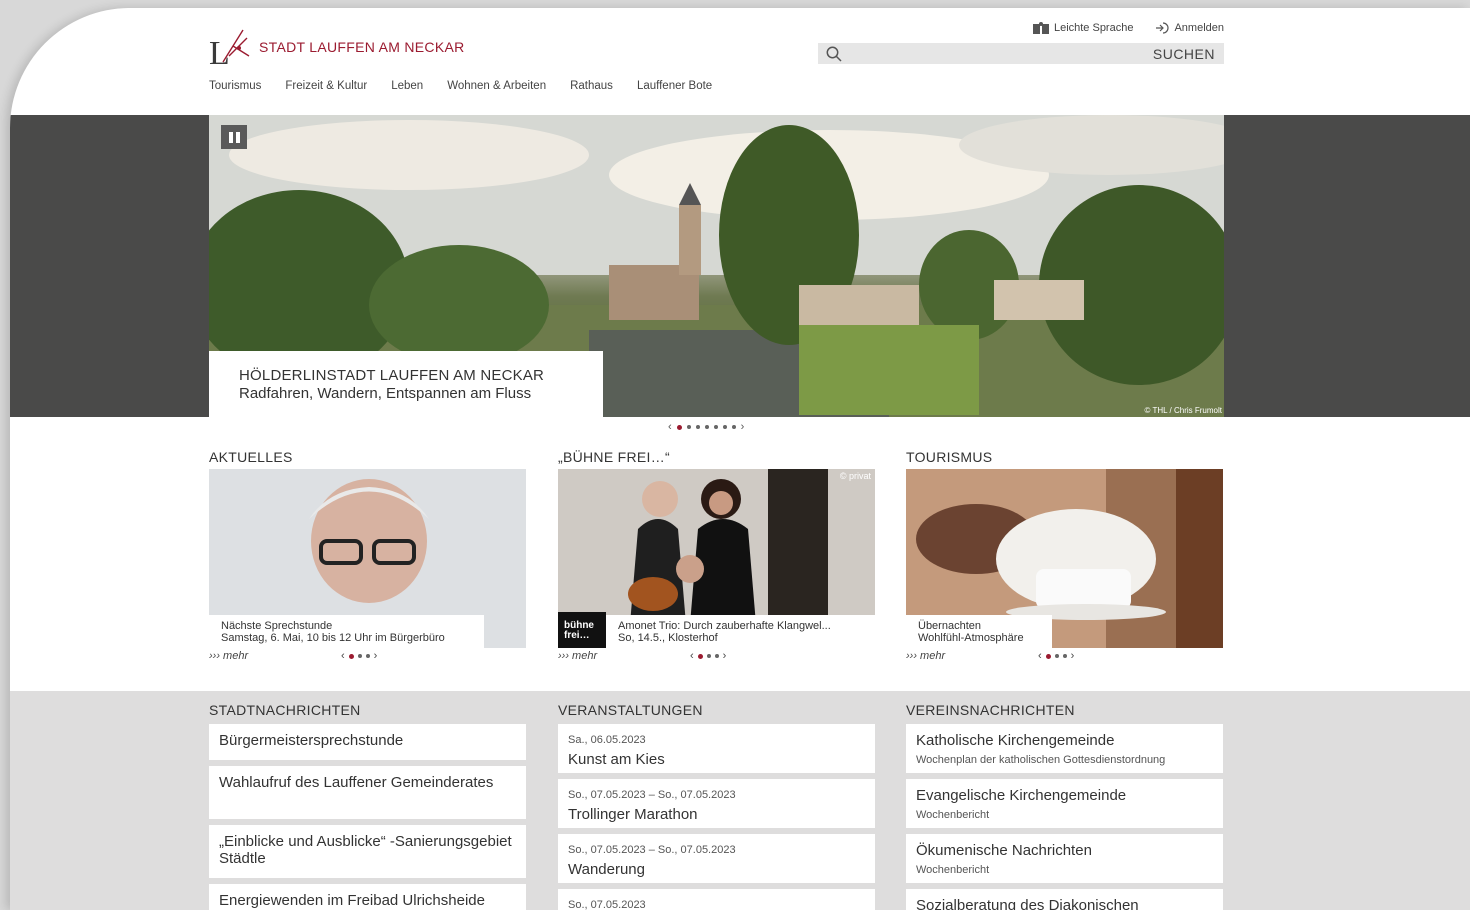 This screenshot has height=910, width=1470. I want to click on nav-leben: Leben, so click(407, 86).